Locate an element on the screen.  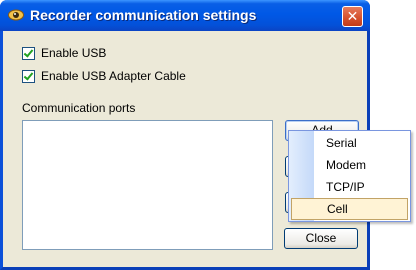
close-button-label: Close is located at coordinates (321, 238).